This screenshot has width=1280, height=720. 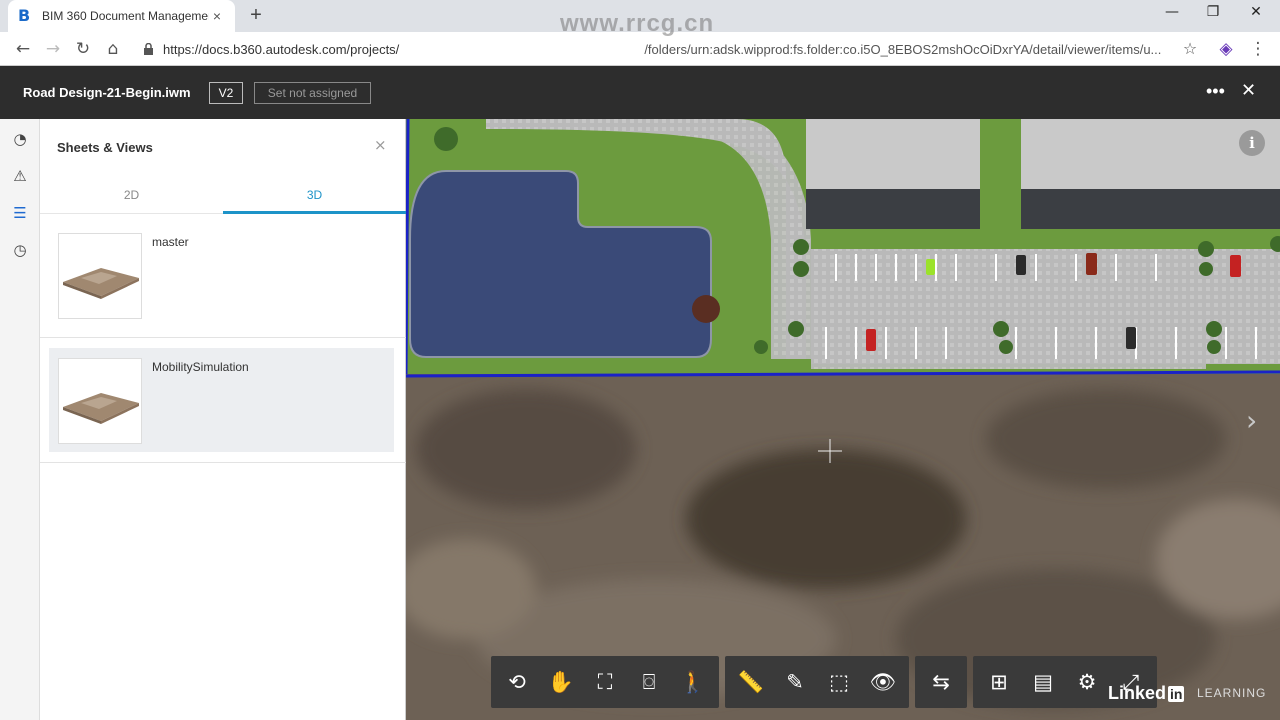 What do you see at coordinates (170, 242) in the screenshot?
I see `view-name: master` at bounding box center [170, 242].